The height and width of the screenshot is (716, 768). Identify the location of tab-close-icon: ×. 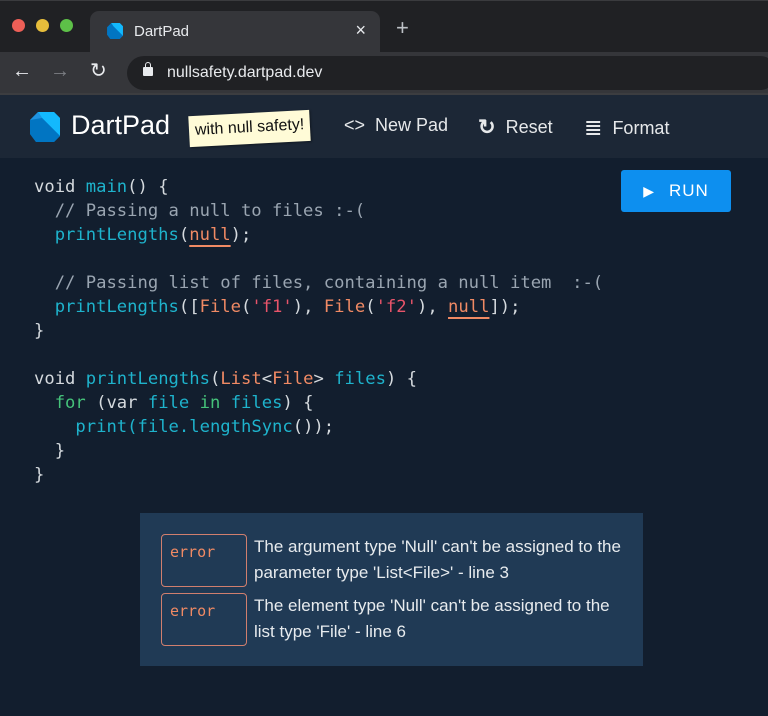
(360, 30).